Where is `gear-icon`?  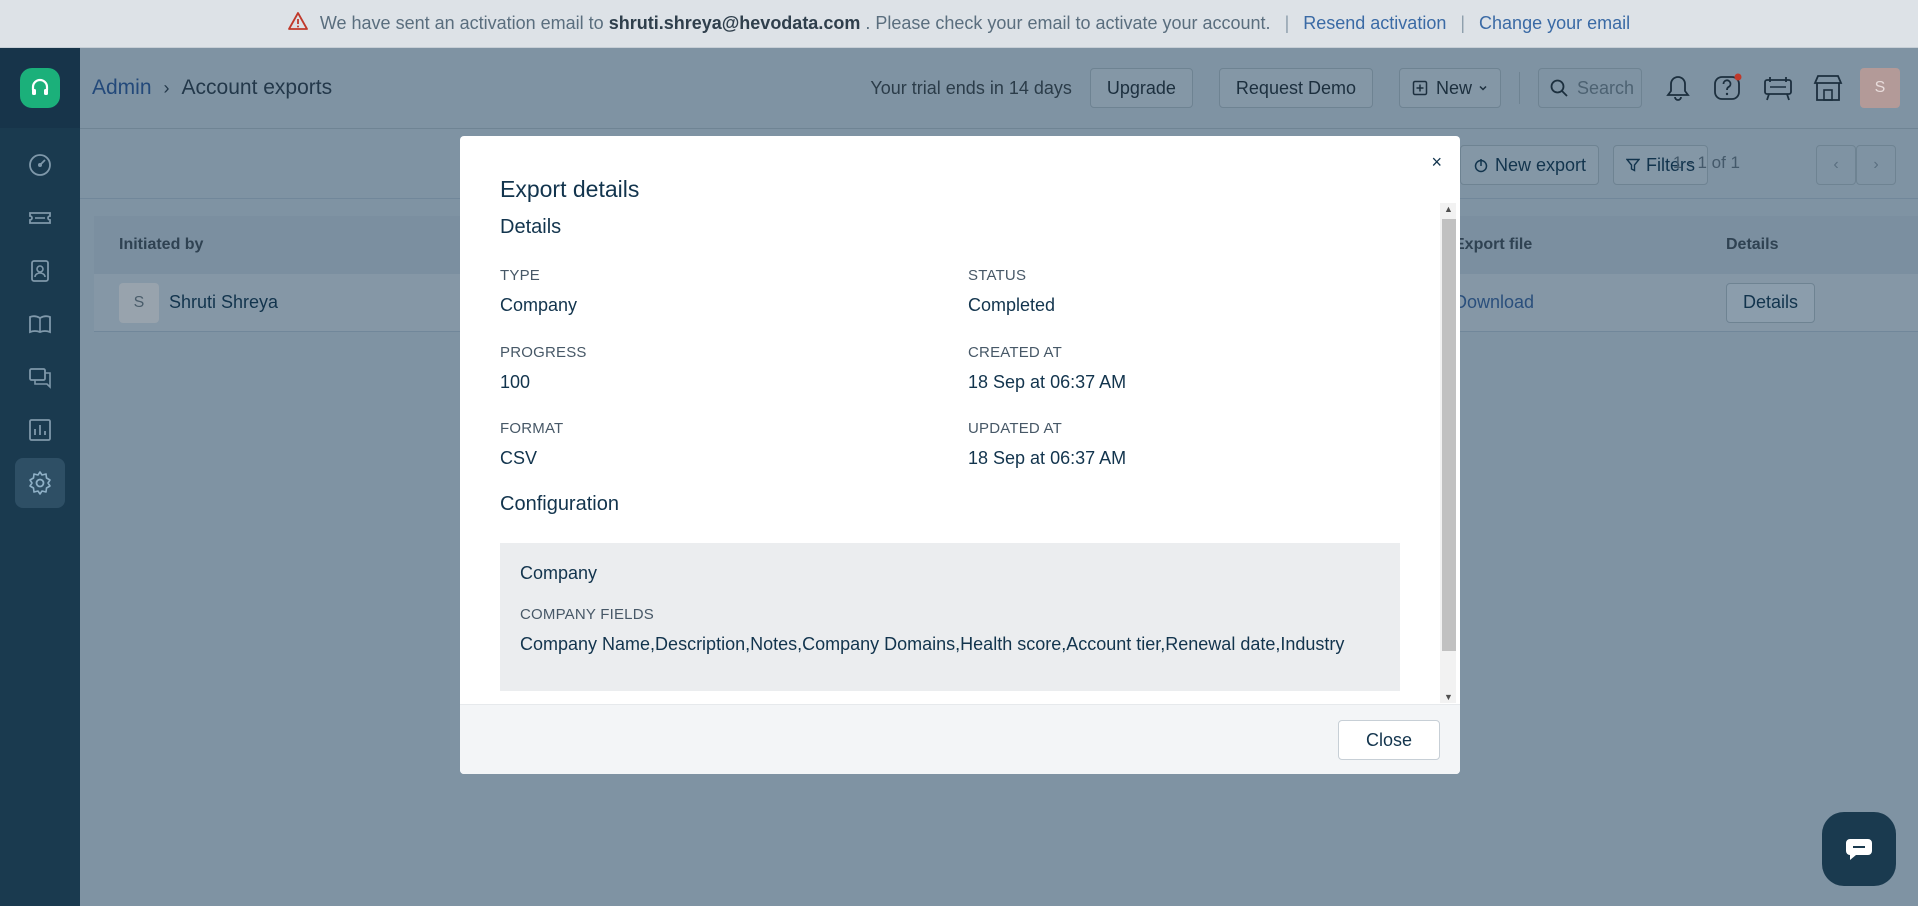
gear-icon is located at coordinates (40, 482).